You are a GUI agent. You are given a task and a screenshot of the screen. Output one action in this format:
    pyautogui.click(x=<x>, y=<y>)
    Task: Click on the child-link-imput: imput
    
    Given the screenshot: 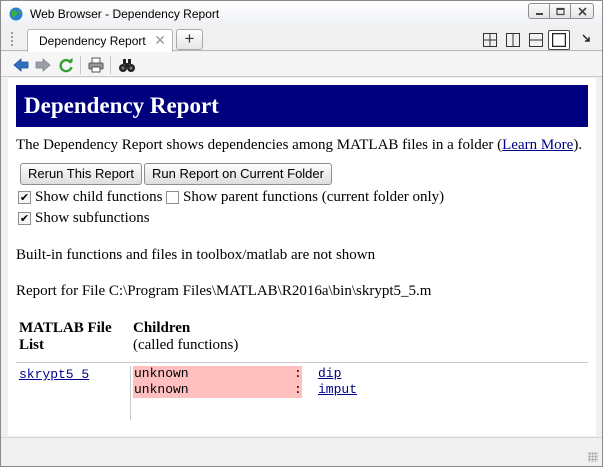 What is the action you would take?
    pyautogui.click(x=337, y=389)
    